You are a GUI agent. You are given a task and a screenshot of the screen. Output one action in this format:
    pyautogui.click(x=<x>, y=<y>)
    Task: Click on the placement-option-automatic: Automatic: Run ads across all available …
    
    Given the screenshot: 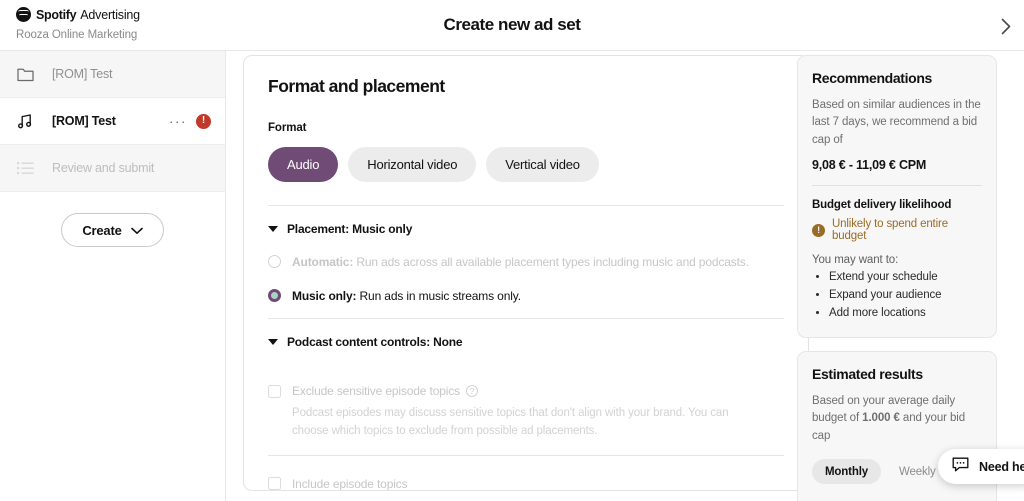 What is the action you would take?
    pyautogui.click(x=526, y=267)
    